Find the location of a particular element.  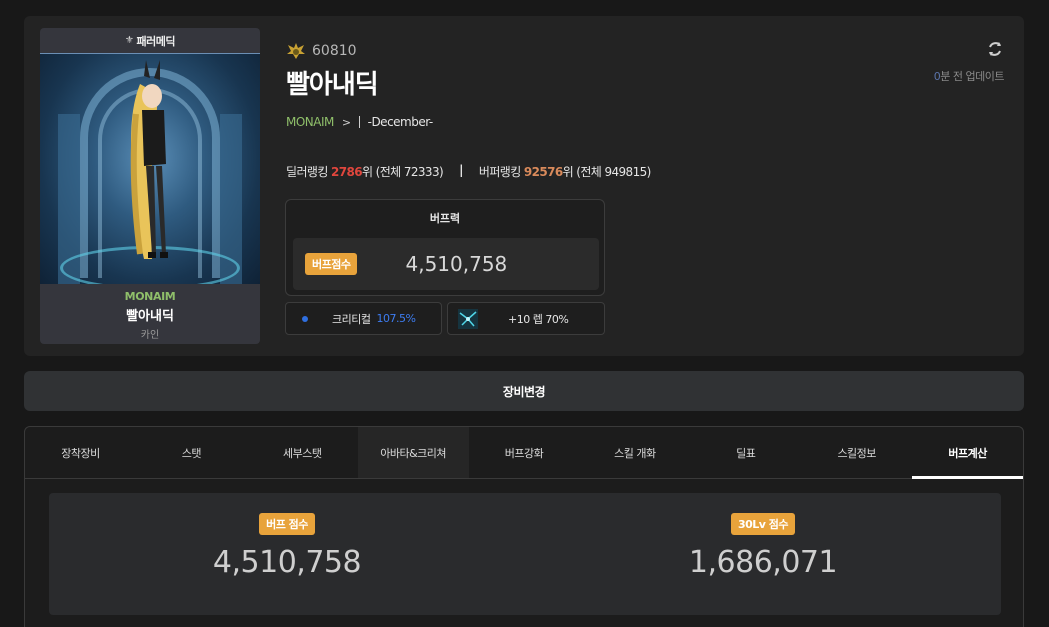

buff-score-total: 4,510,758 is located at coordinates (287, 562).